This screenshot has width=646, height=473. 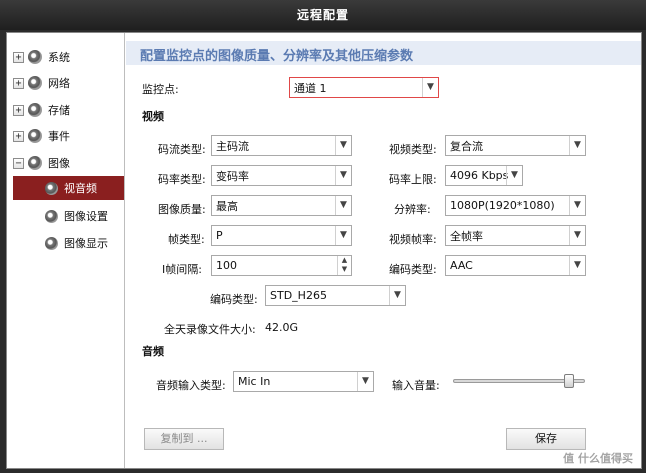 I want to click on sidebar-item-label: 存储, so click(x=59, y=110).